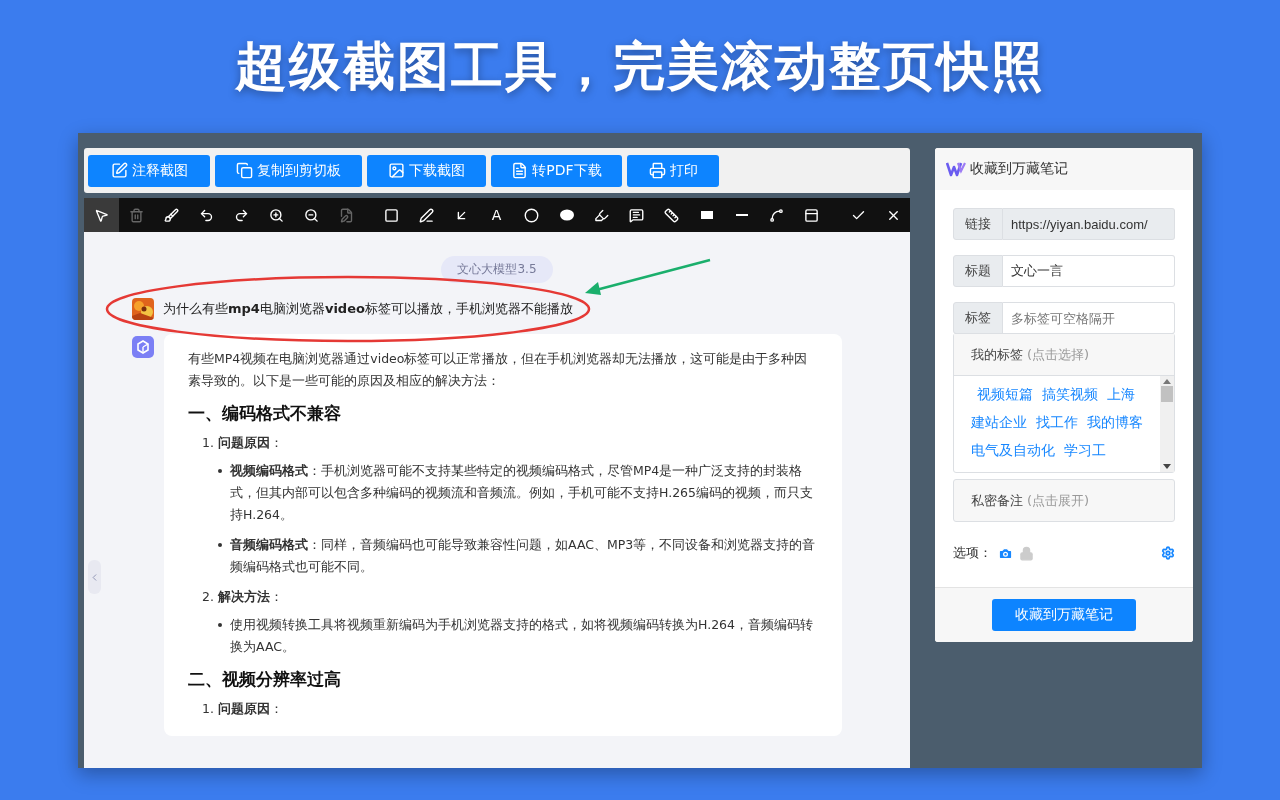  What do you see at coordinates (1058, 500) in the screenshot?
I see `note-hint: (点击展开)` at bounding box center [1058, 500].